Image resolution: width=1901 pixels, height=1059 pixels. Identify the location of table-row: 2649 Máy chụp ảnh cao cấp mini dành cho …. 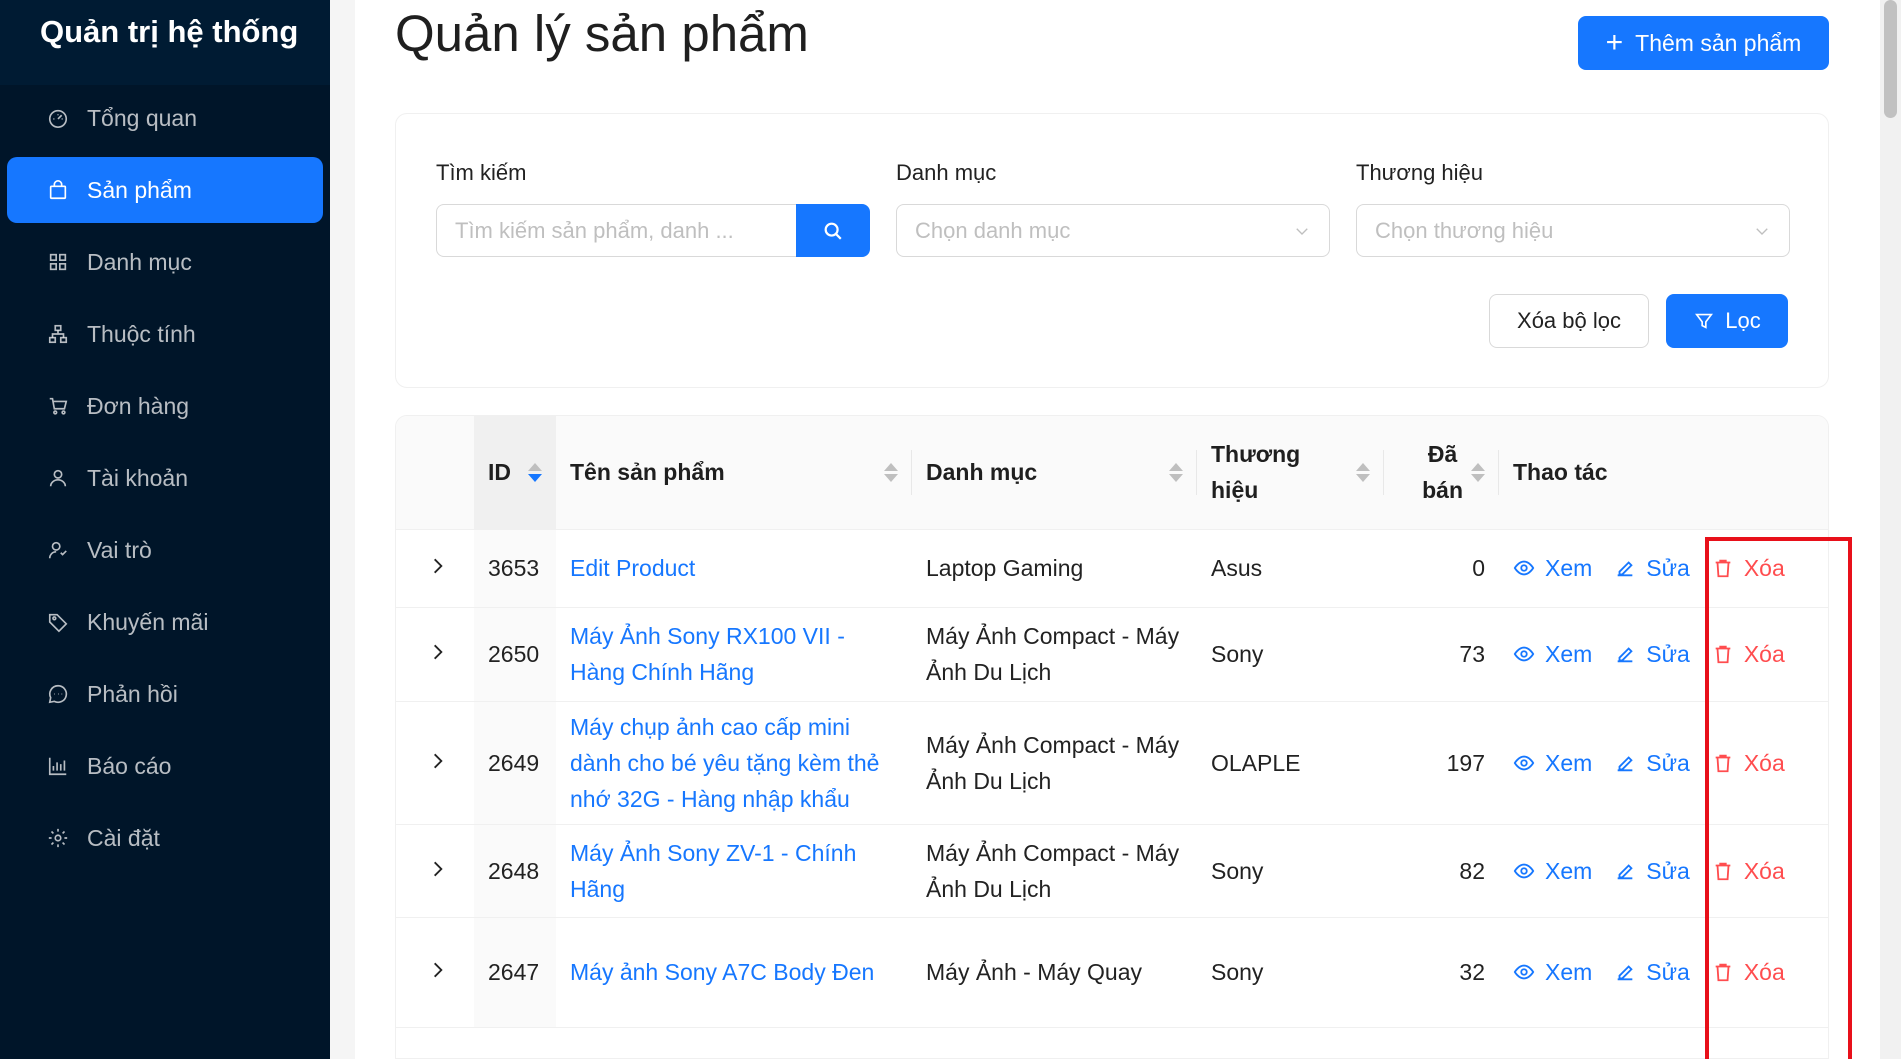
(1112, 763).